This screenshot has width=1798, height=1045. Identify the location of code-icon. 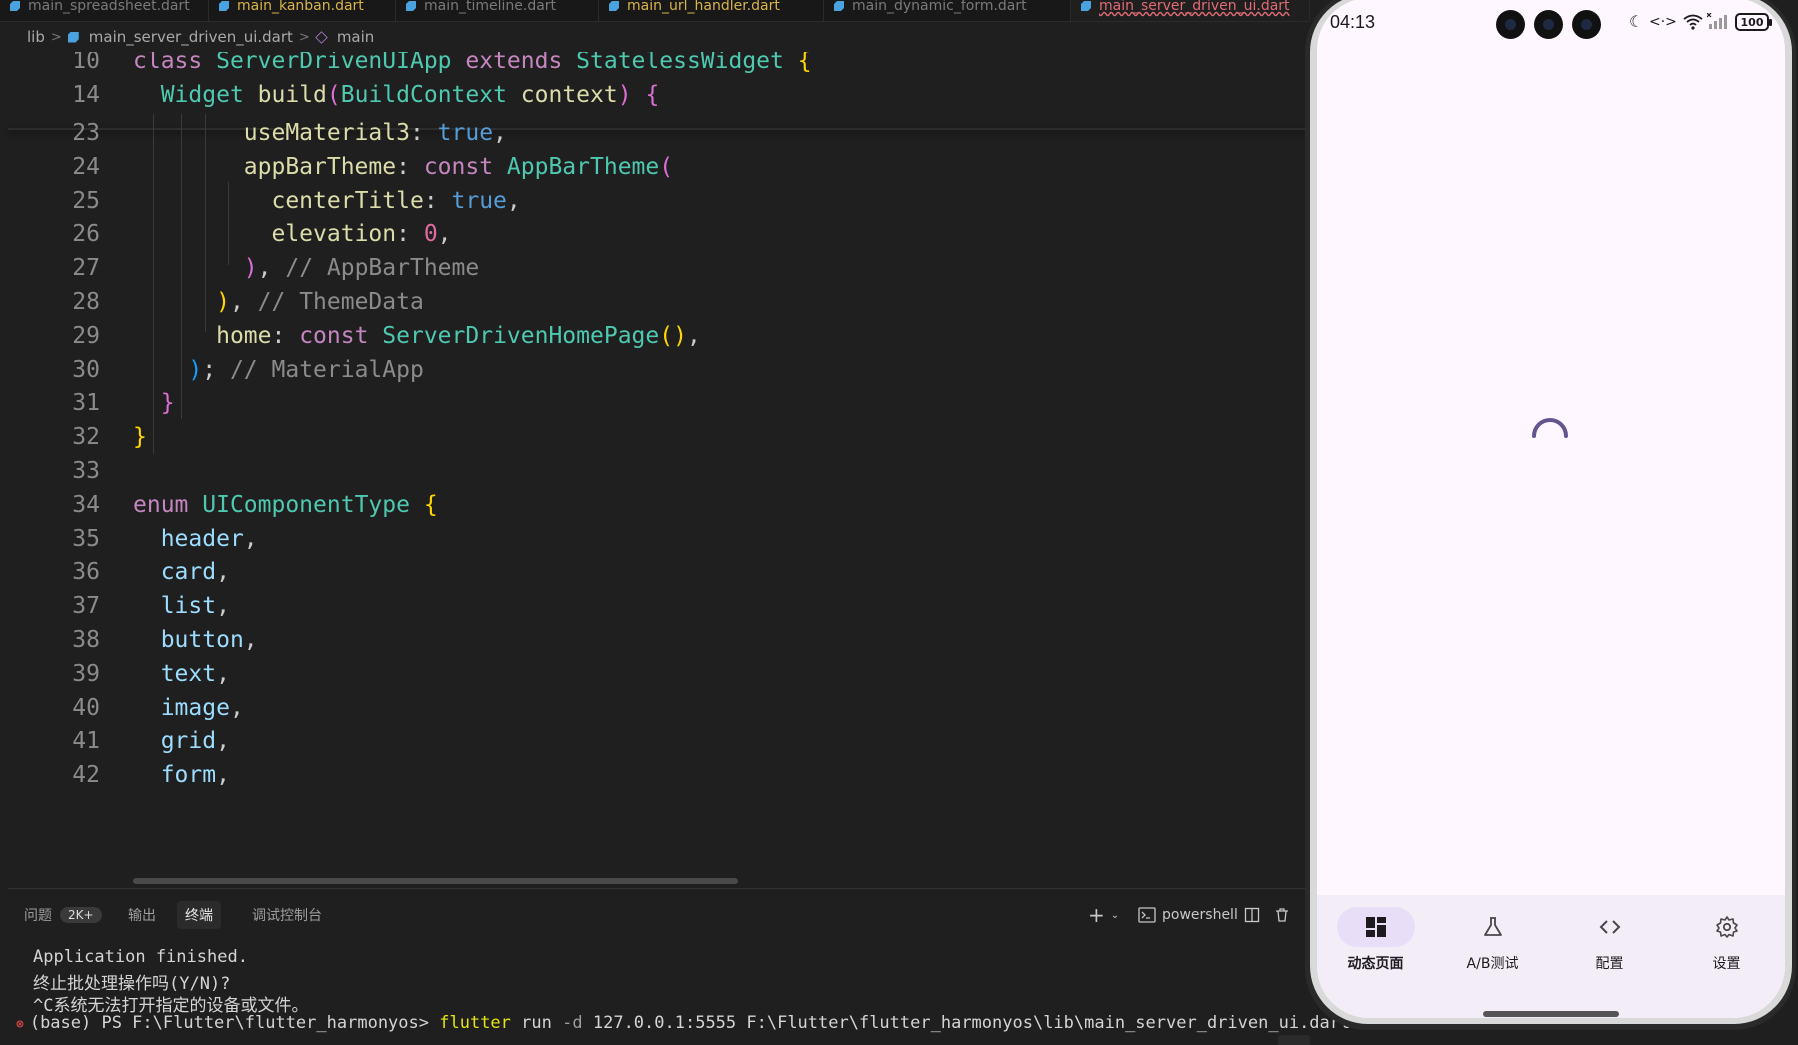
(1609, 927).